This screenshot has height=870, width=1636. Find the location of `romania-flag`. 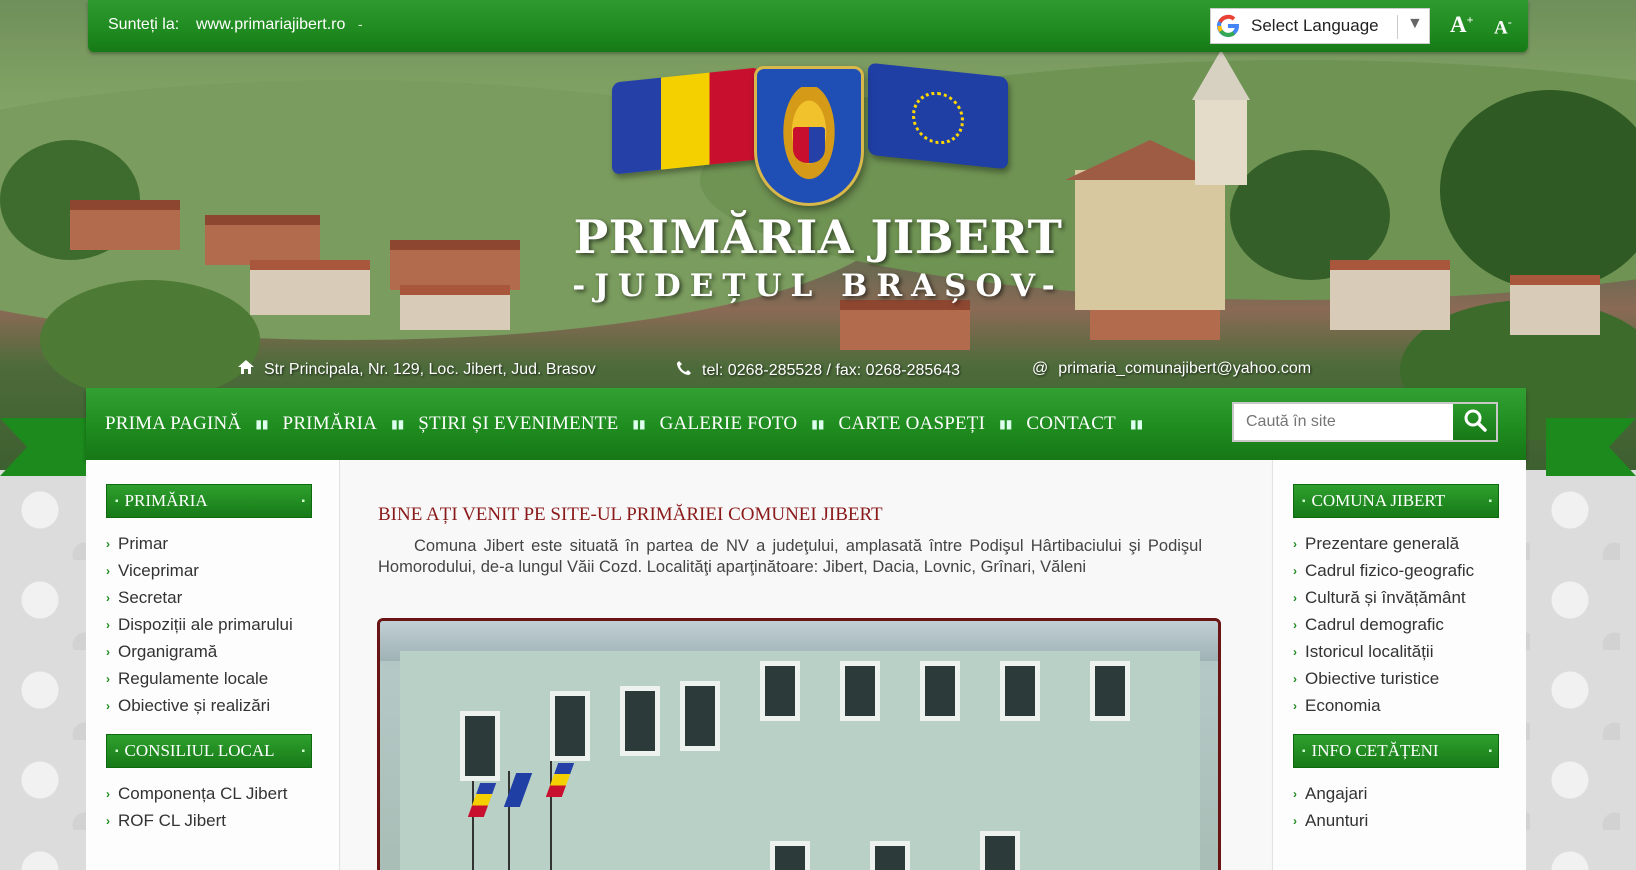

romania-flag is located at coordinates (686, 121).